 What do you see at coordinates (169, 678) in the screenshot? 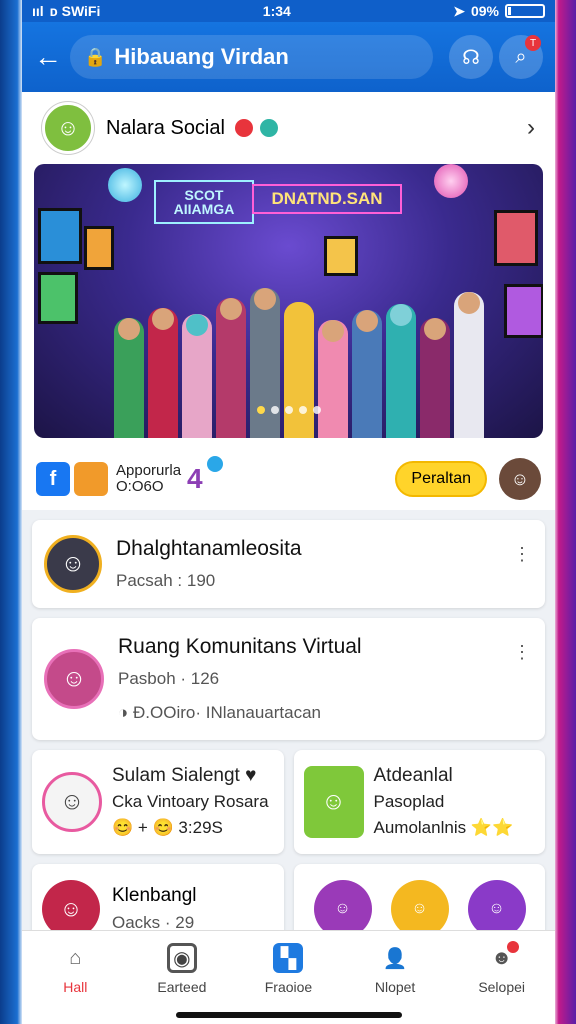
I see `list-item-subtitle: Pasboh · 126` at bounding box center [169, 678].